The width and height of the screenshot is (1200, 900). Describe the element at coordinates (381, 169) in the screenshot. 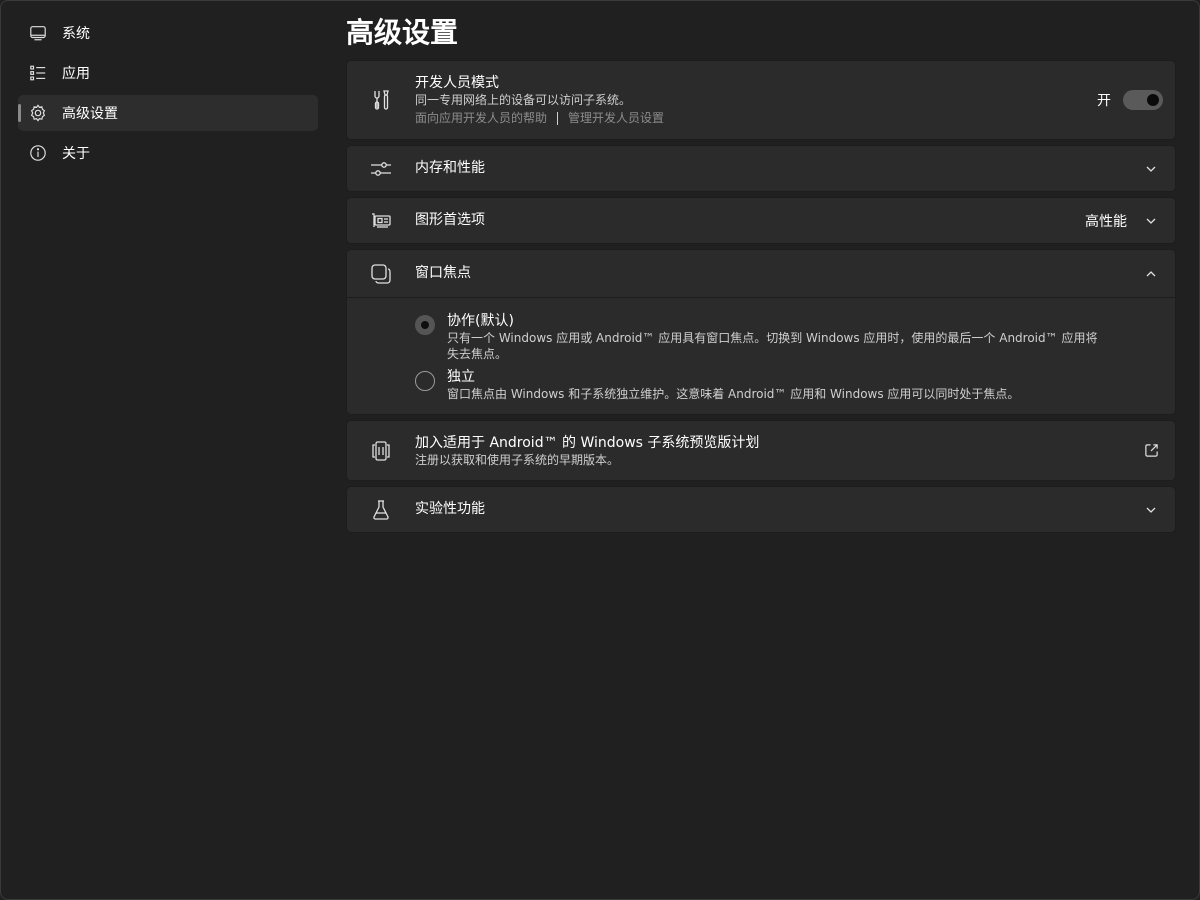

I see `sliders-icon` at that location.